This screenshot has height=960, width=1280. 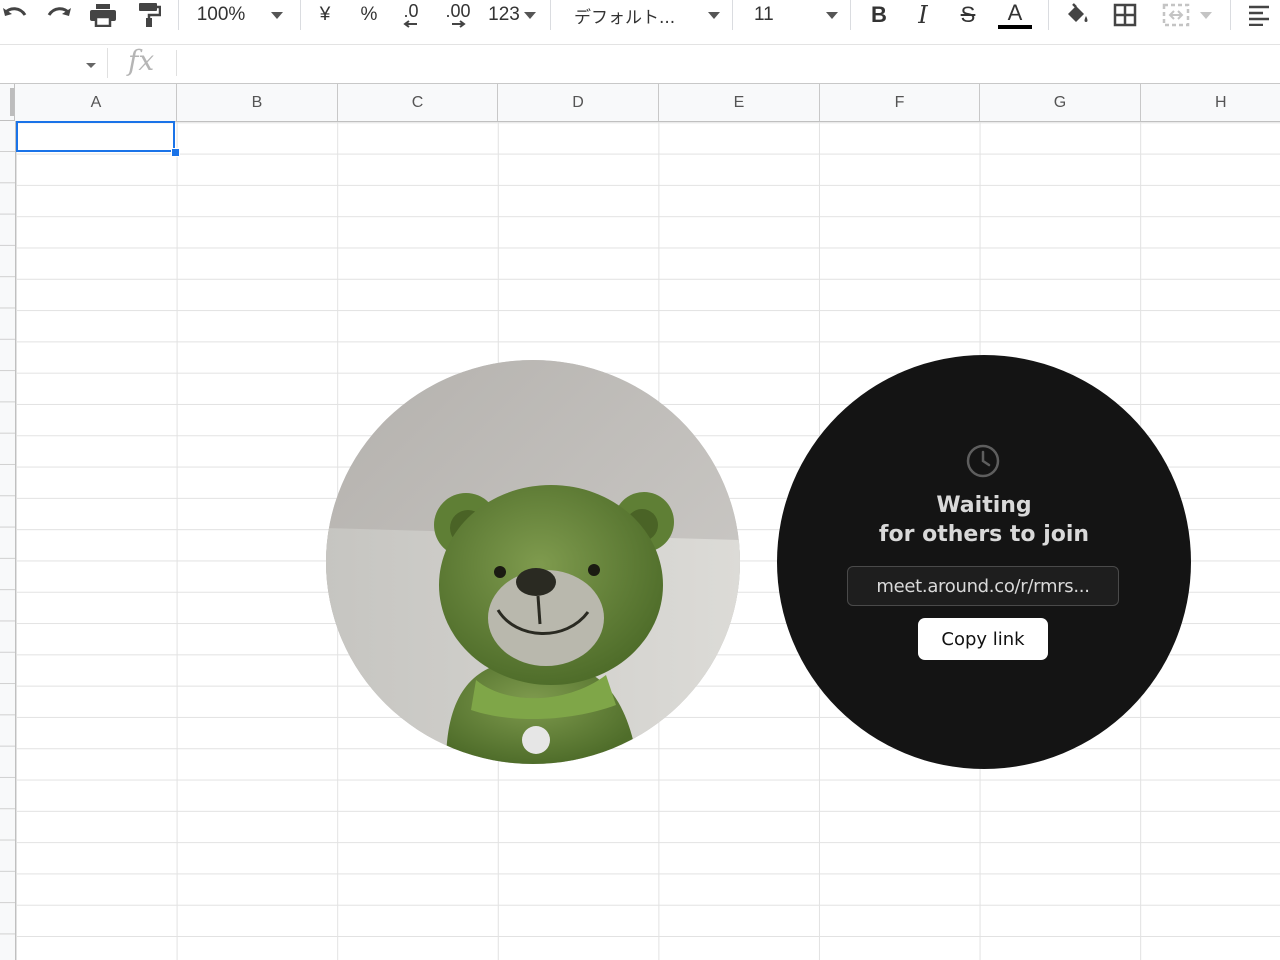 What do you see at coordinates (410, 24) in the screenshot?
I see `arrow-left-icon` at bounding box center [410, 24].